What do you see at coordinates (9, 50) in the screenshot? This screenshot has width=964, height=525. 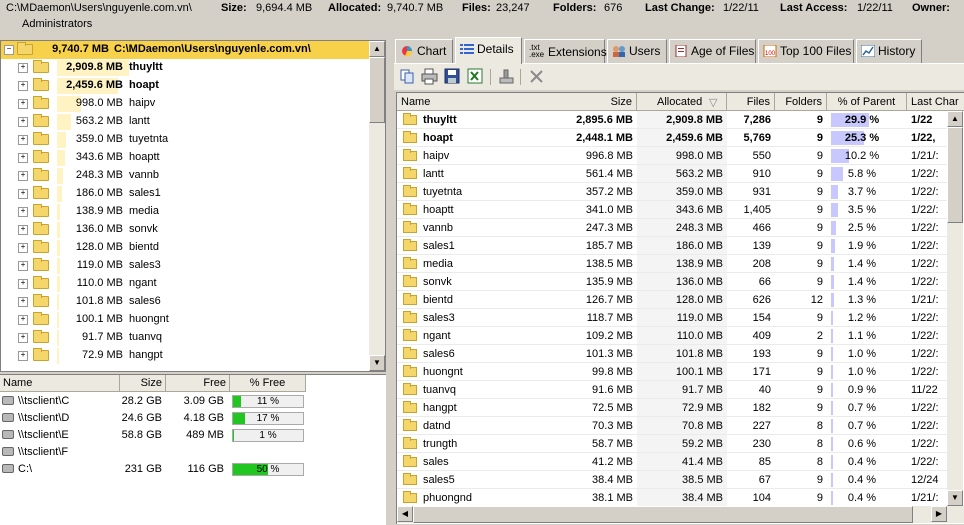 I see `collapse-icon: −` at bounding box center [9, 50].